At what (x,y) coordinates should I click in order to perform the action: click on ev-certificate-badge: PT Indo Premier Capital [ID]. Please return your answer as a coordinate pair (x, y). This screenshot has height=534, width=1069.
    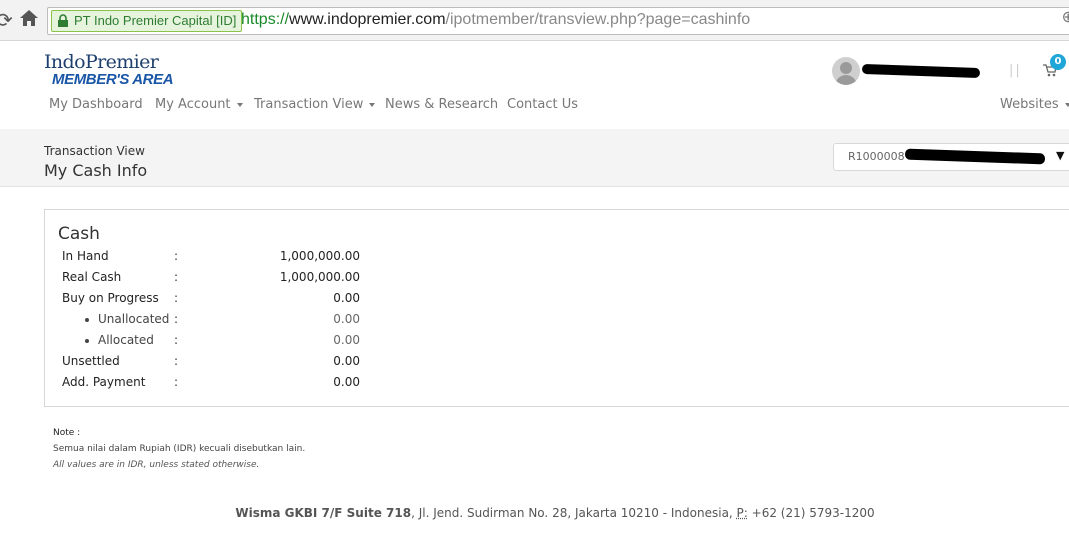
    Looking at the image, I should click on (147, 21).